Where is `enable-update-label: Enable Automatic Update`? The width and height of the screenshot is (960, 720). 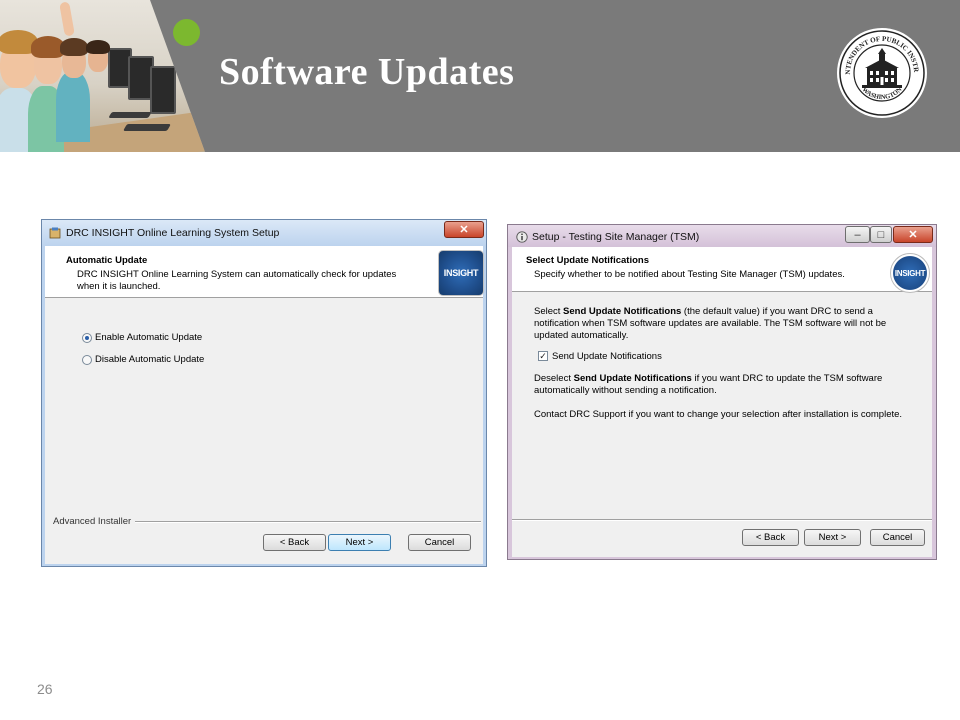 enable-update-label: Enable Automatic Update is located at coordinates (148, 337).